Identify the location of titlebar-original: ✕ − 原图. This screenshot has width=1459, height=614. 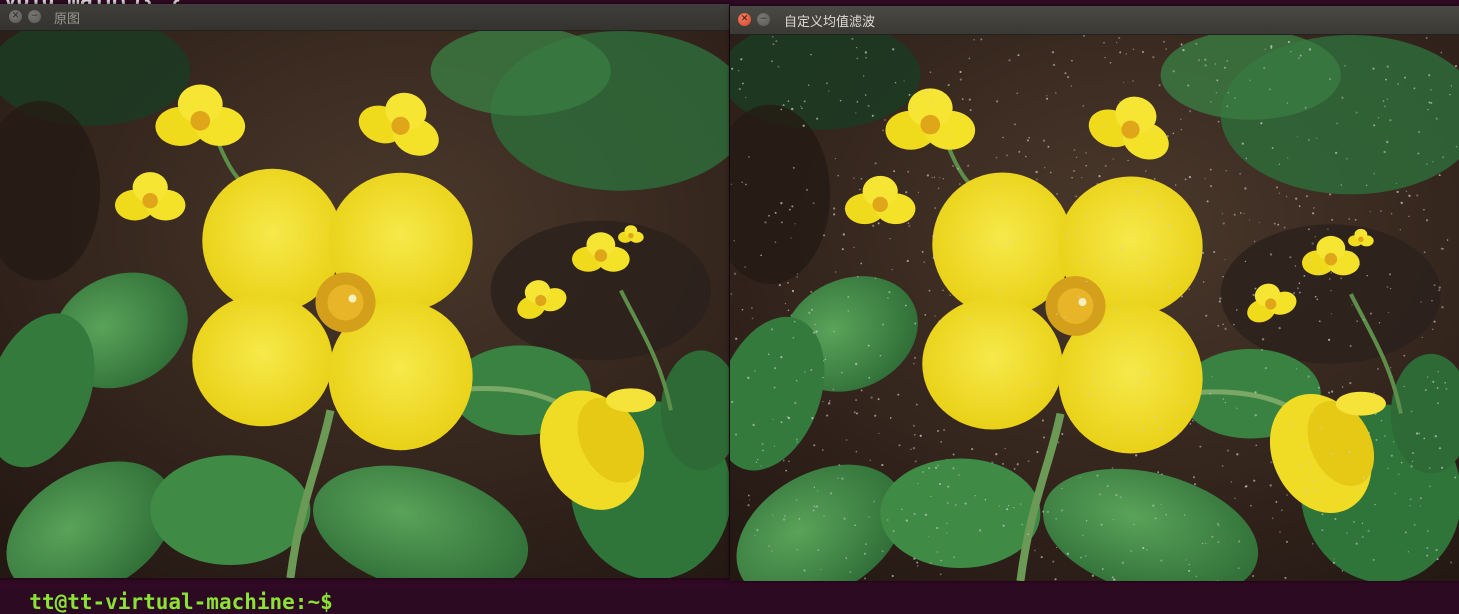
(364, 17).